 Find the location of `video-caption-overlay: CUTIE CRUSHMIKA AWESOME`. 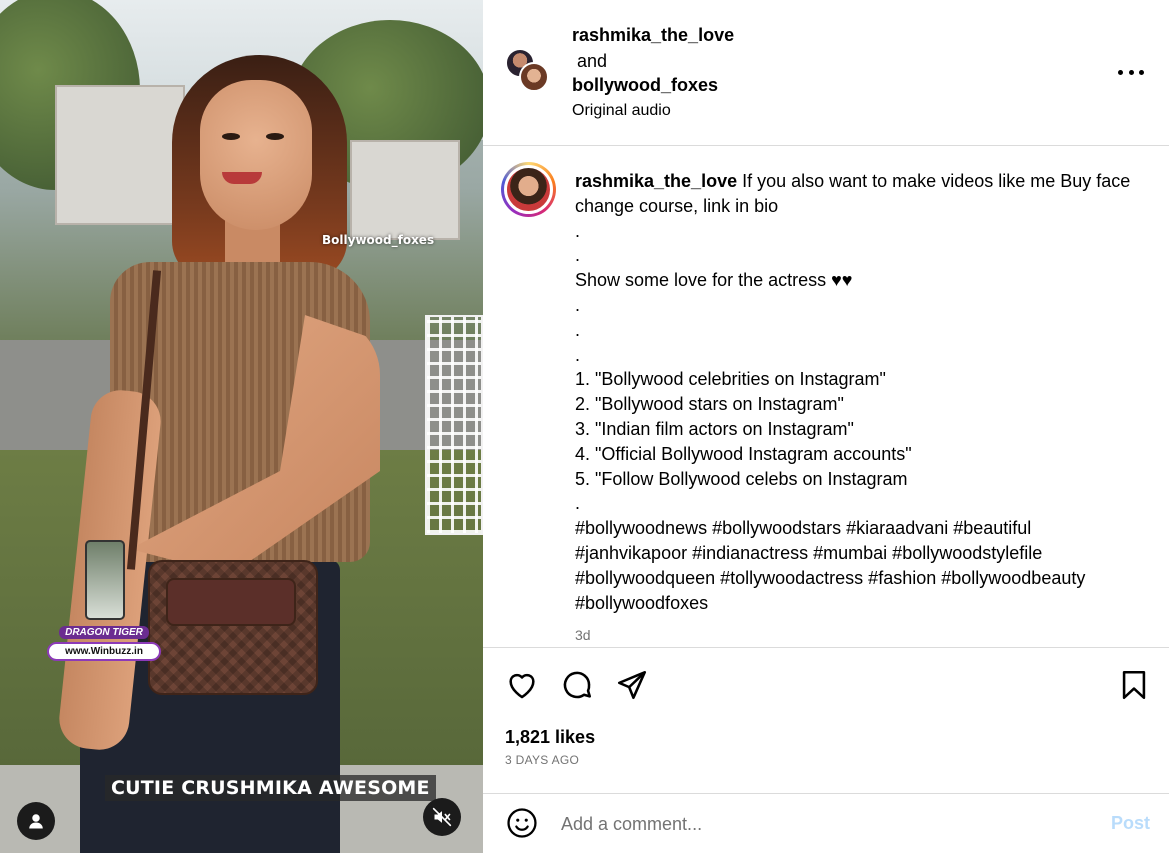

video-caption-overlay: CUTIE CRUSHMIKA AWESOME is located at coordinates (270, 788).